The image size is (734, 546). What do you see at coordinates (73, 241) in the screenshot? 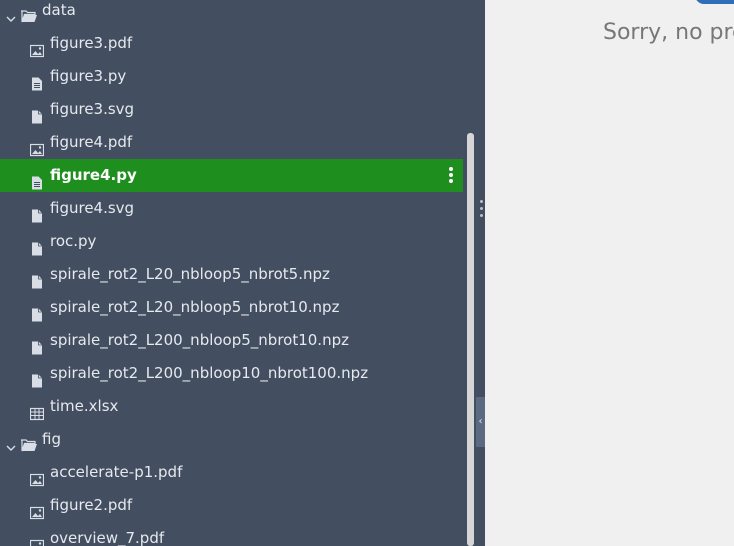
I see `file-label: roc.py` at bounding box center [73, 241].